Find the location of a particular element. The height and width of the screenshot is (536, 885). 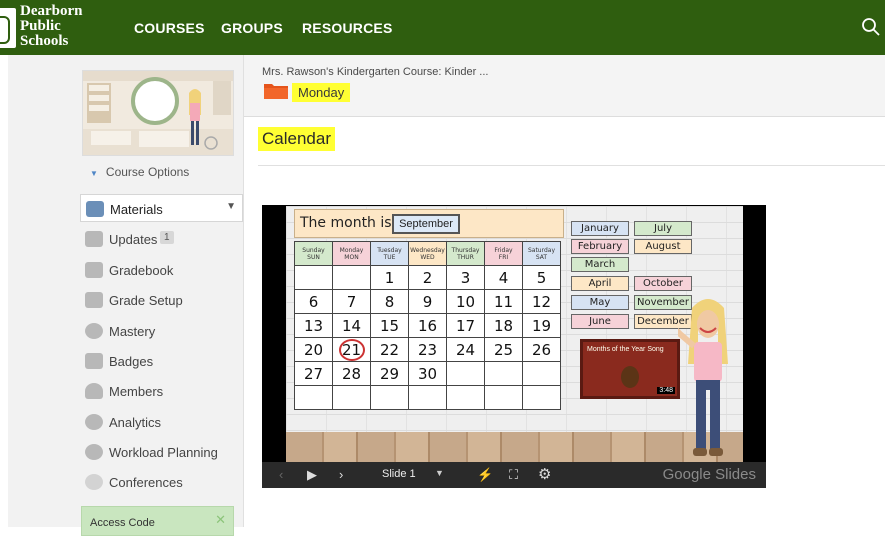

folder-icon is located at coordinates (276, 91).